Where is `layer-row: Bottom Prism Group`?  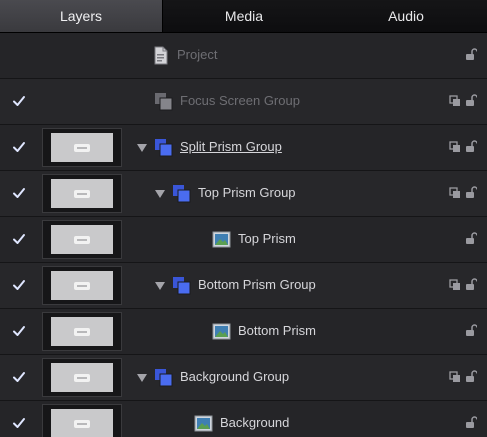
layer-row: Bottom Prism Group is located at coordinates (243, 286).